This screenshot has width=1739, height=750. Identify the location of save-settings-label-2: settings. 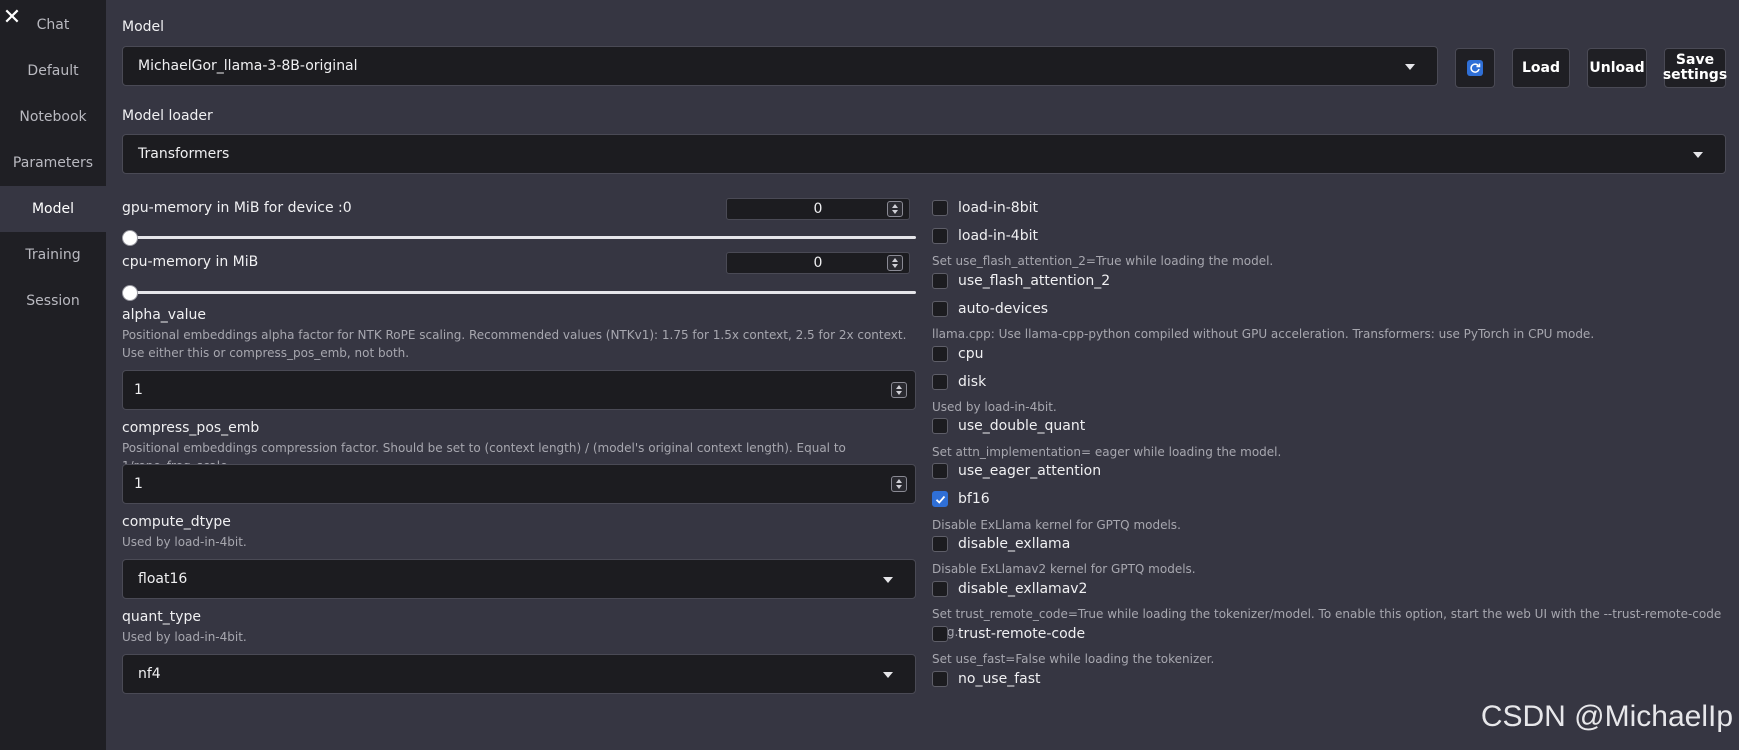
(1695, 75).